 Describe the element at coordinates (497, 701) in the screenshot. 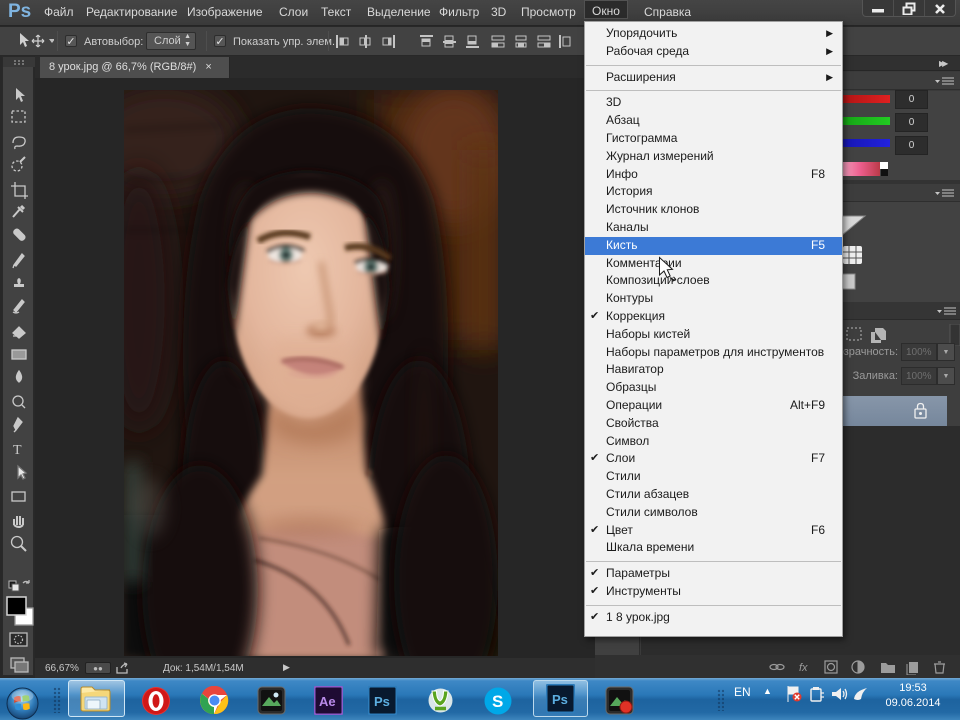

I see `svg-text: S` at that location.